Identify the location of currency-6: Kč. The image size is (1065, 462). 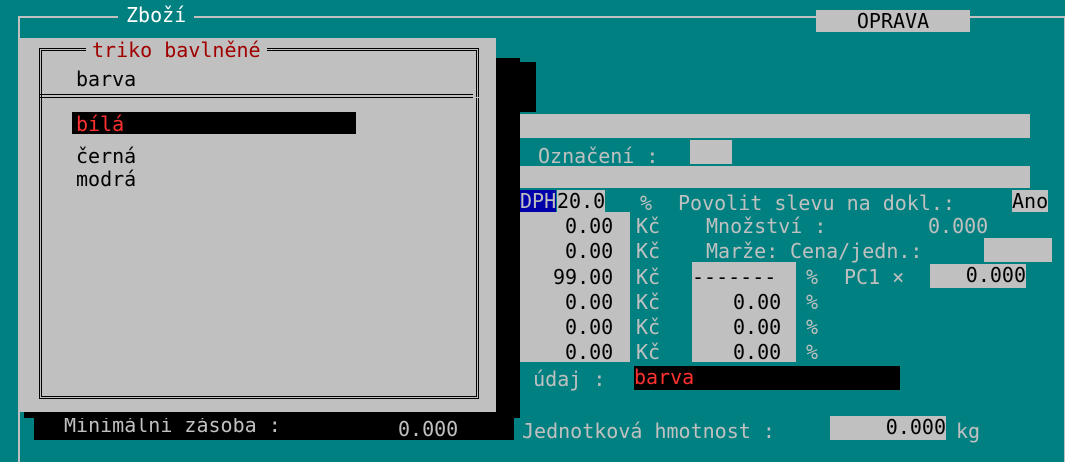
(648, 352).